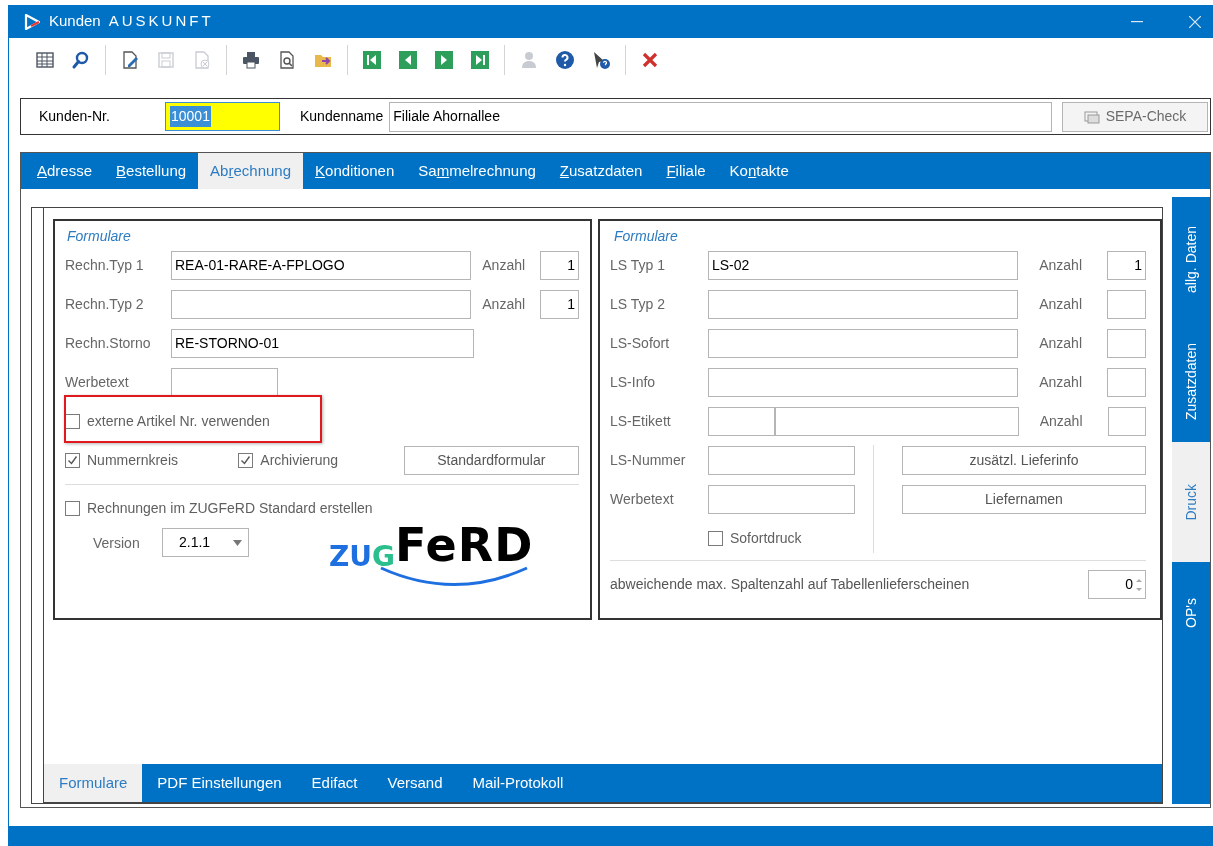  Describe the element at coordinates (1117, 584) in the screenshot. I see `spinner-field: 0` at that location.